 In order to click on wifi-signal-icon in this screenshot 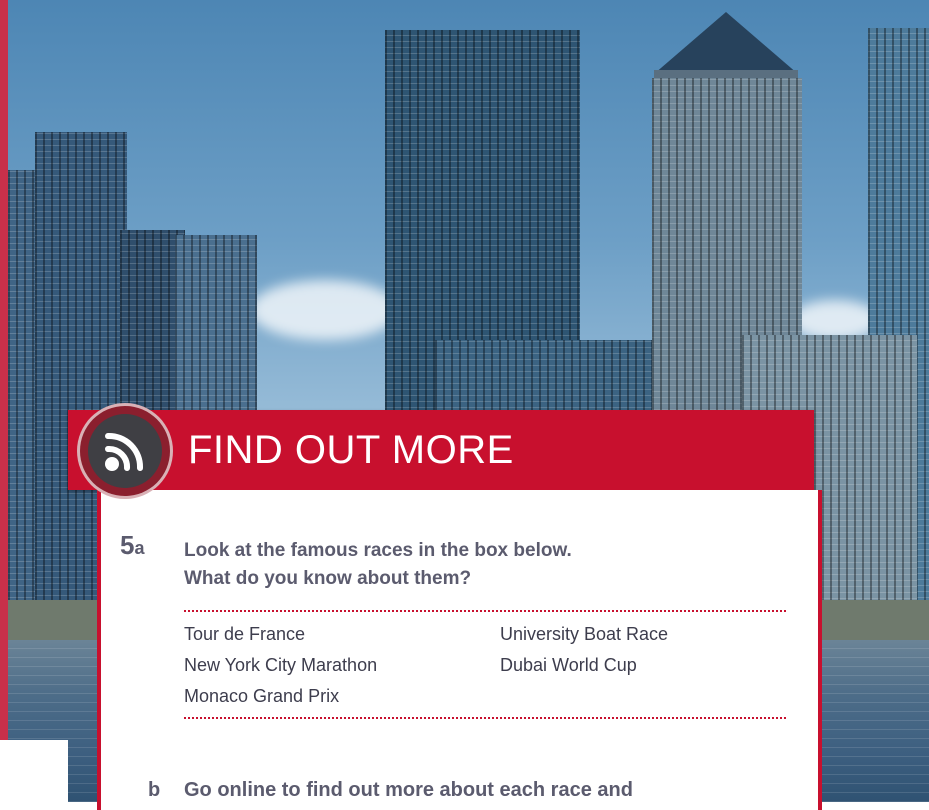, I will do `click(125, 451)`.